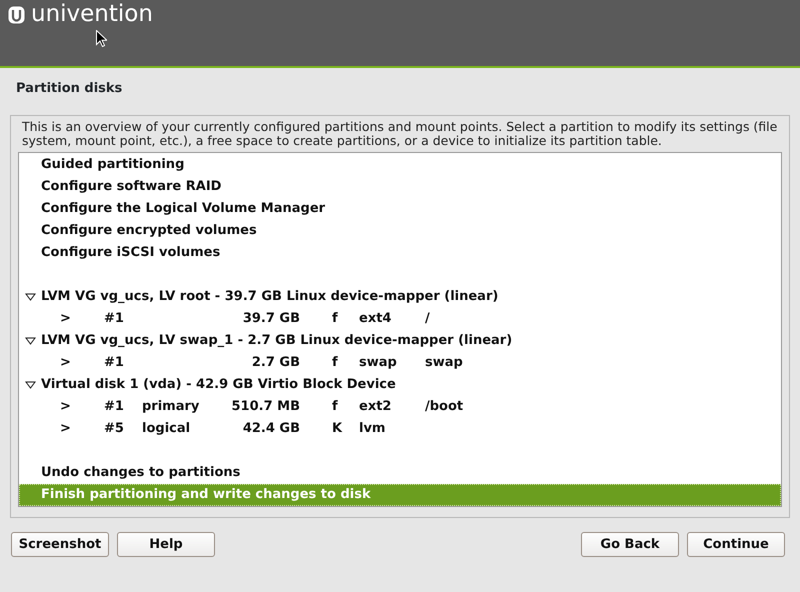 The image size is (800, 592). I want to click on dialog-button: Help, so click(166, 544).